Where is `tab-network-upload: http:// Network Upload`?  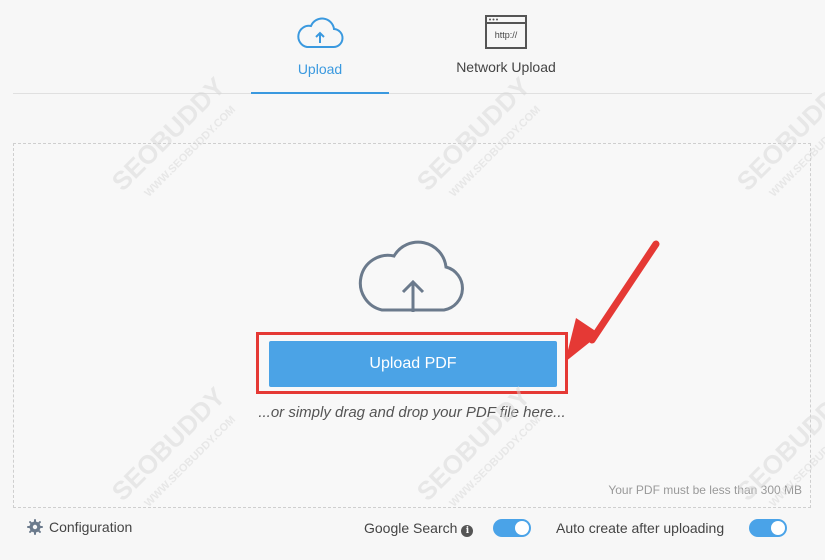
tab-network-upload: http:// Network Upload is located at coordinates (506, 46).